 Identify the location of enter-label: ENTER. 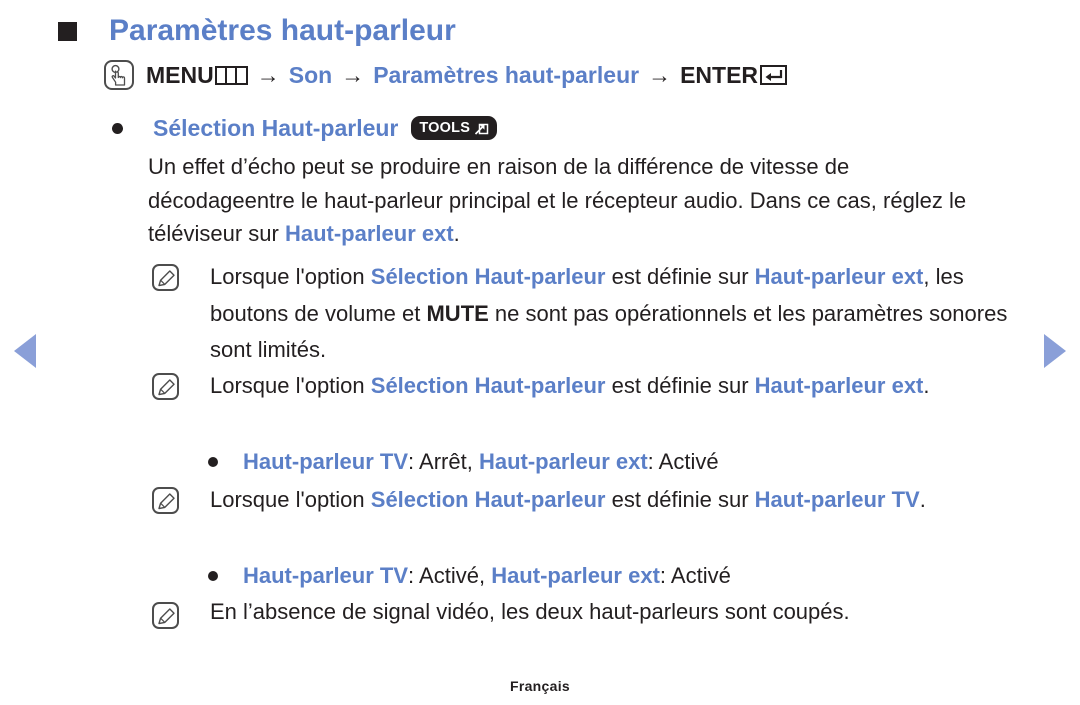
(719, 75).